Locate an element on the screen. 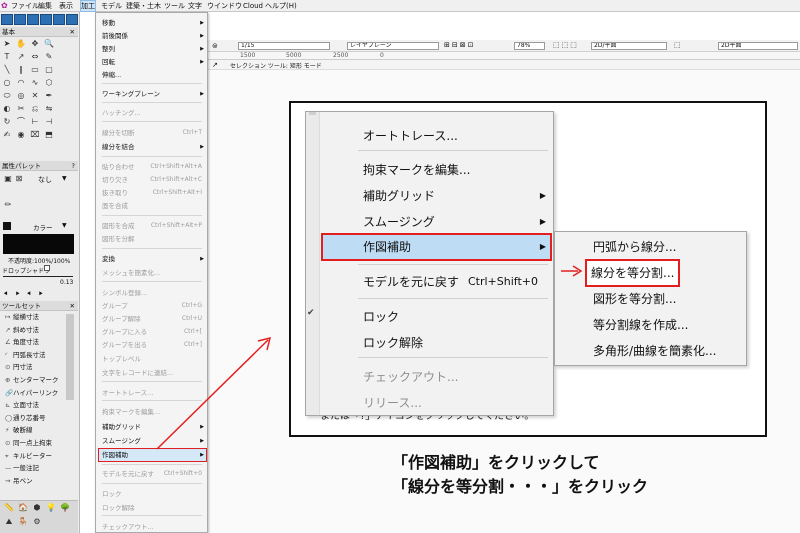 Image resolution: width=800 pixels, height=533 pixels. caption-line2: 「線分を等分割・・・」をクリック is located at coordinates (520, 486).